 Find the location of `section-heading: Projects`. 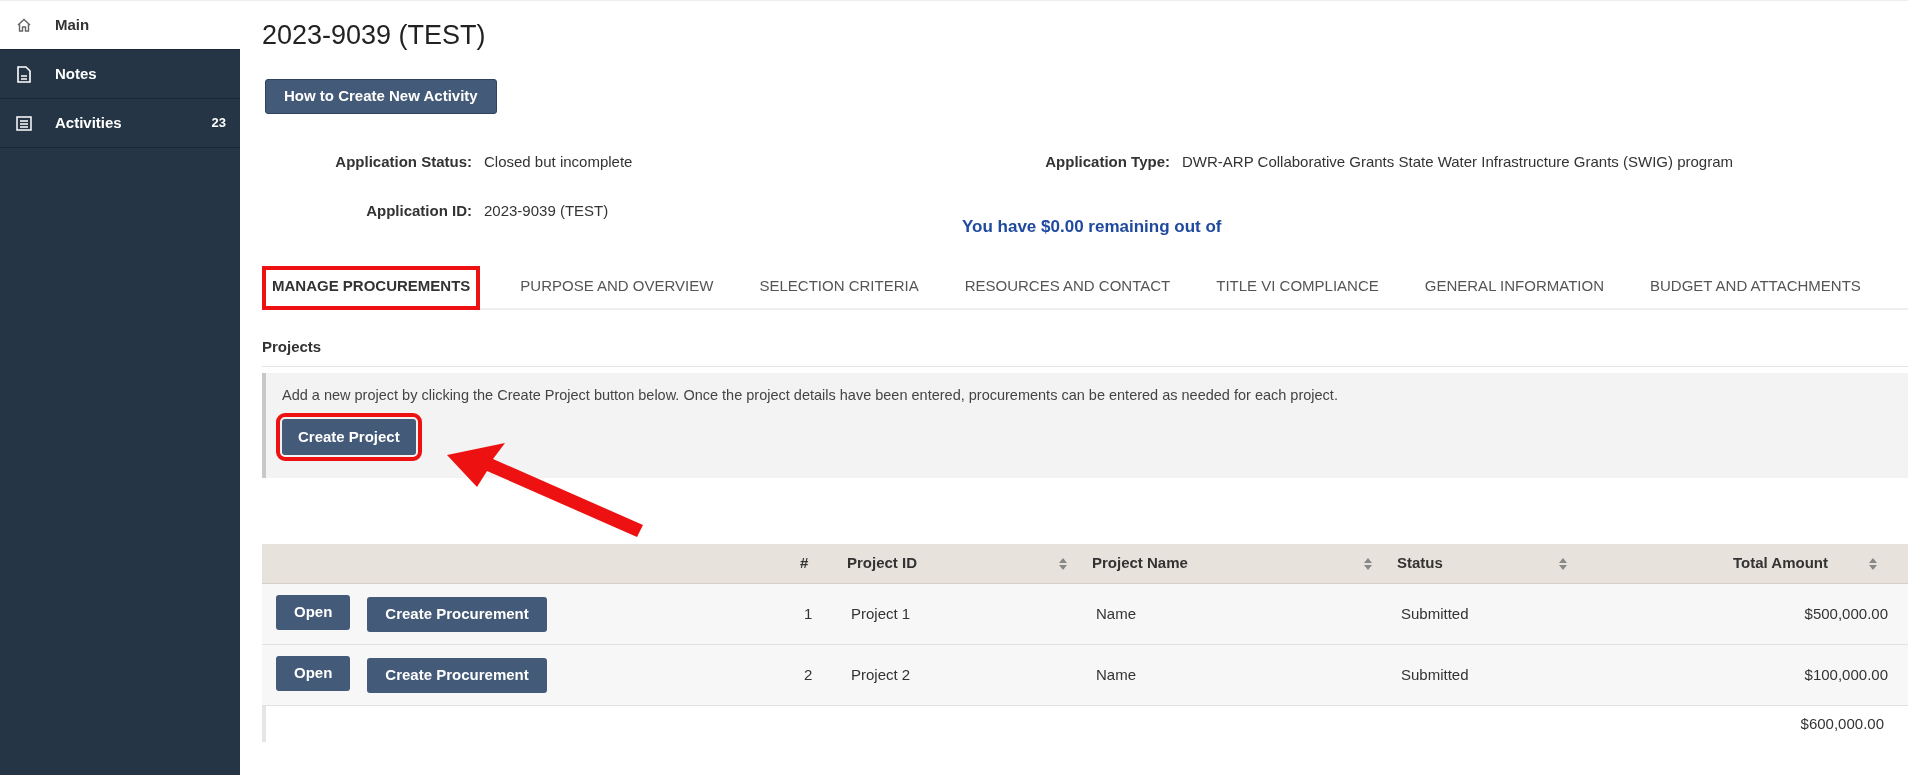

section-heading: Projects is located at coordinates (1085, 351).